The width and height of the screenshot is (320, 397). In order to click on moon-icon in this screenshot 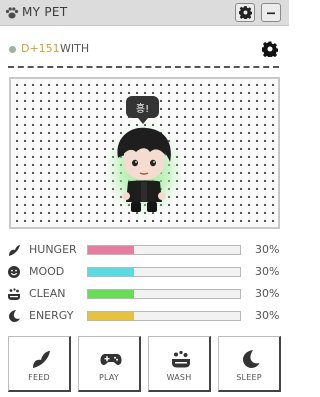, I will do `click(251, 359)`.